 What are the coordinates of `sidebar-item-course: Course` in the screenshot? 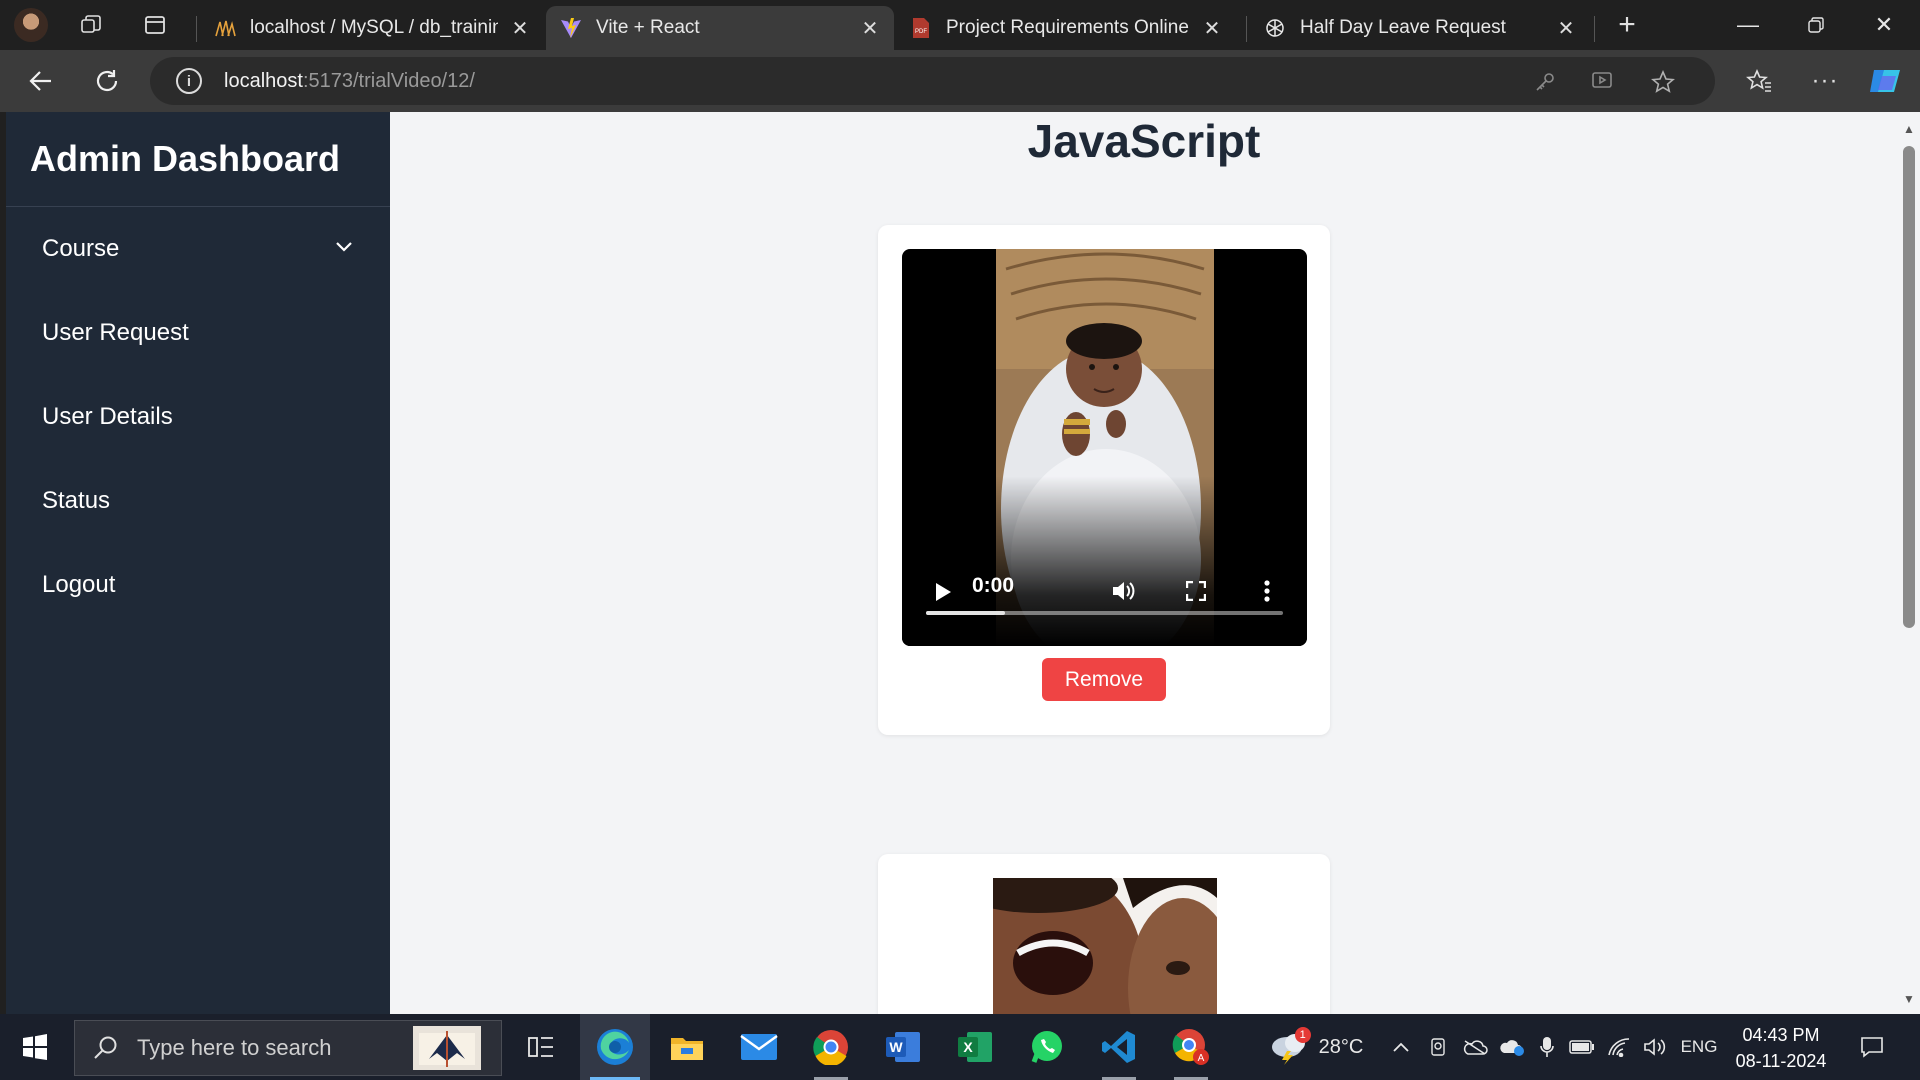 It's located at (198, 249).